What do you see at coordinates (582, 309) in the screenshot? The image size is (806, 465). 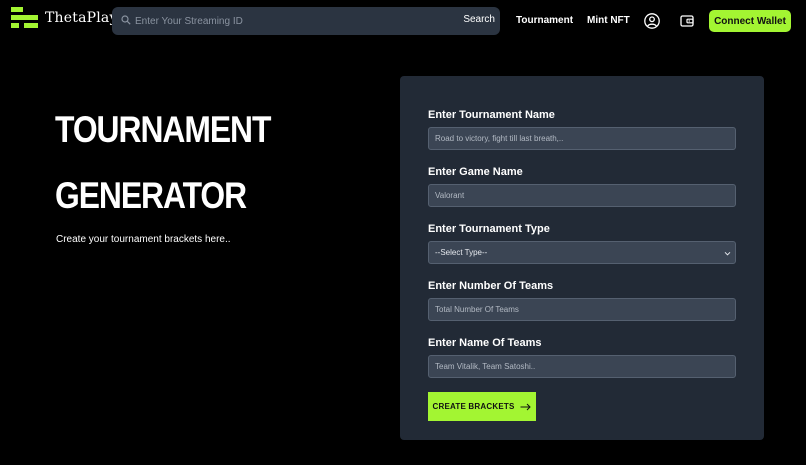 I see `number-of-teams-input` at bounding box center [582, 309].